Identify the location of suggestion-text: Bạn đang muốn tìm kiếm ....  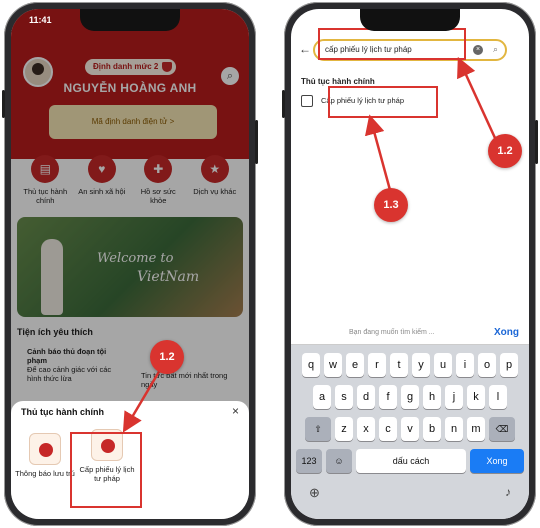
(392, 332).